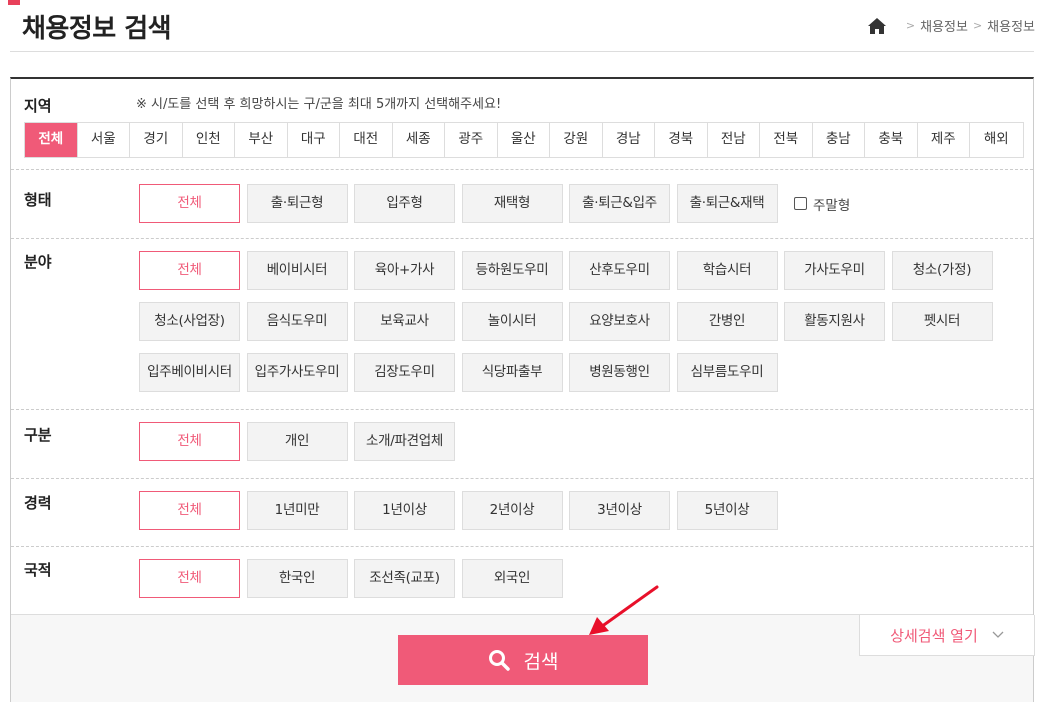  What do you see at coordinates (189, 510) in the screenshot?
I see `career-option: 전체` at bounding box center [189, 510].